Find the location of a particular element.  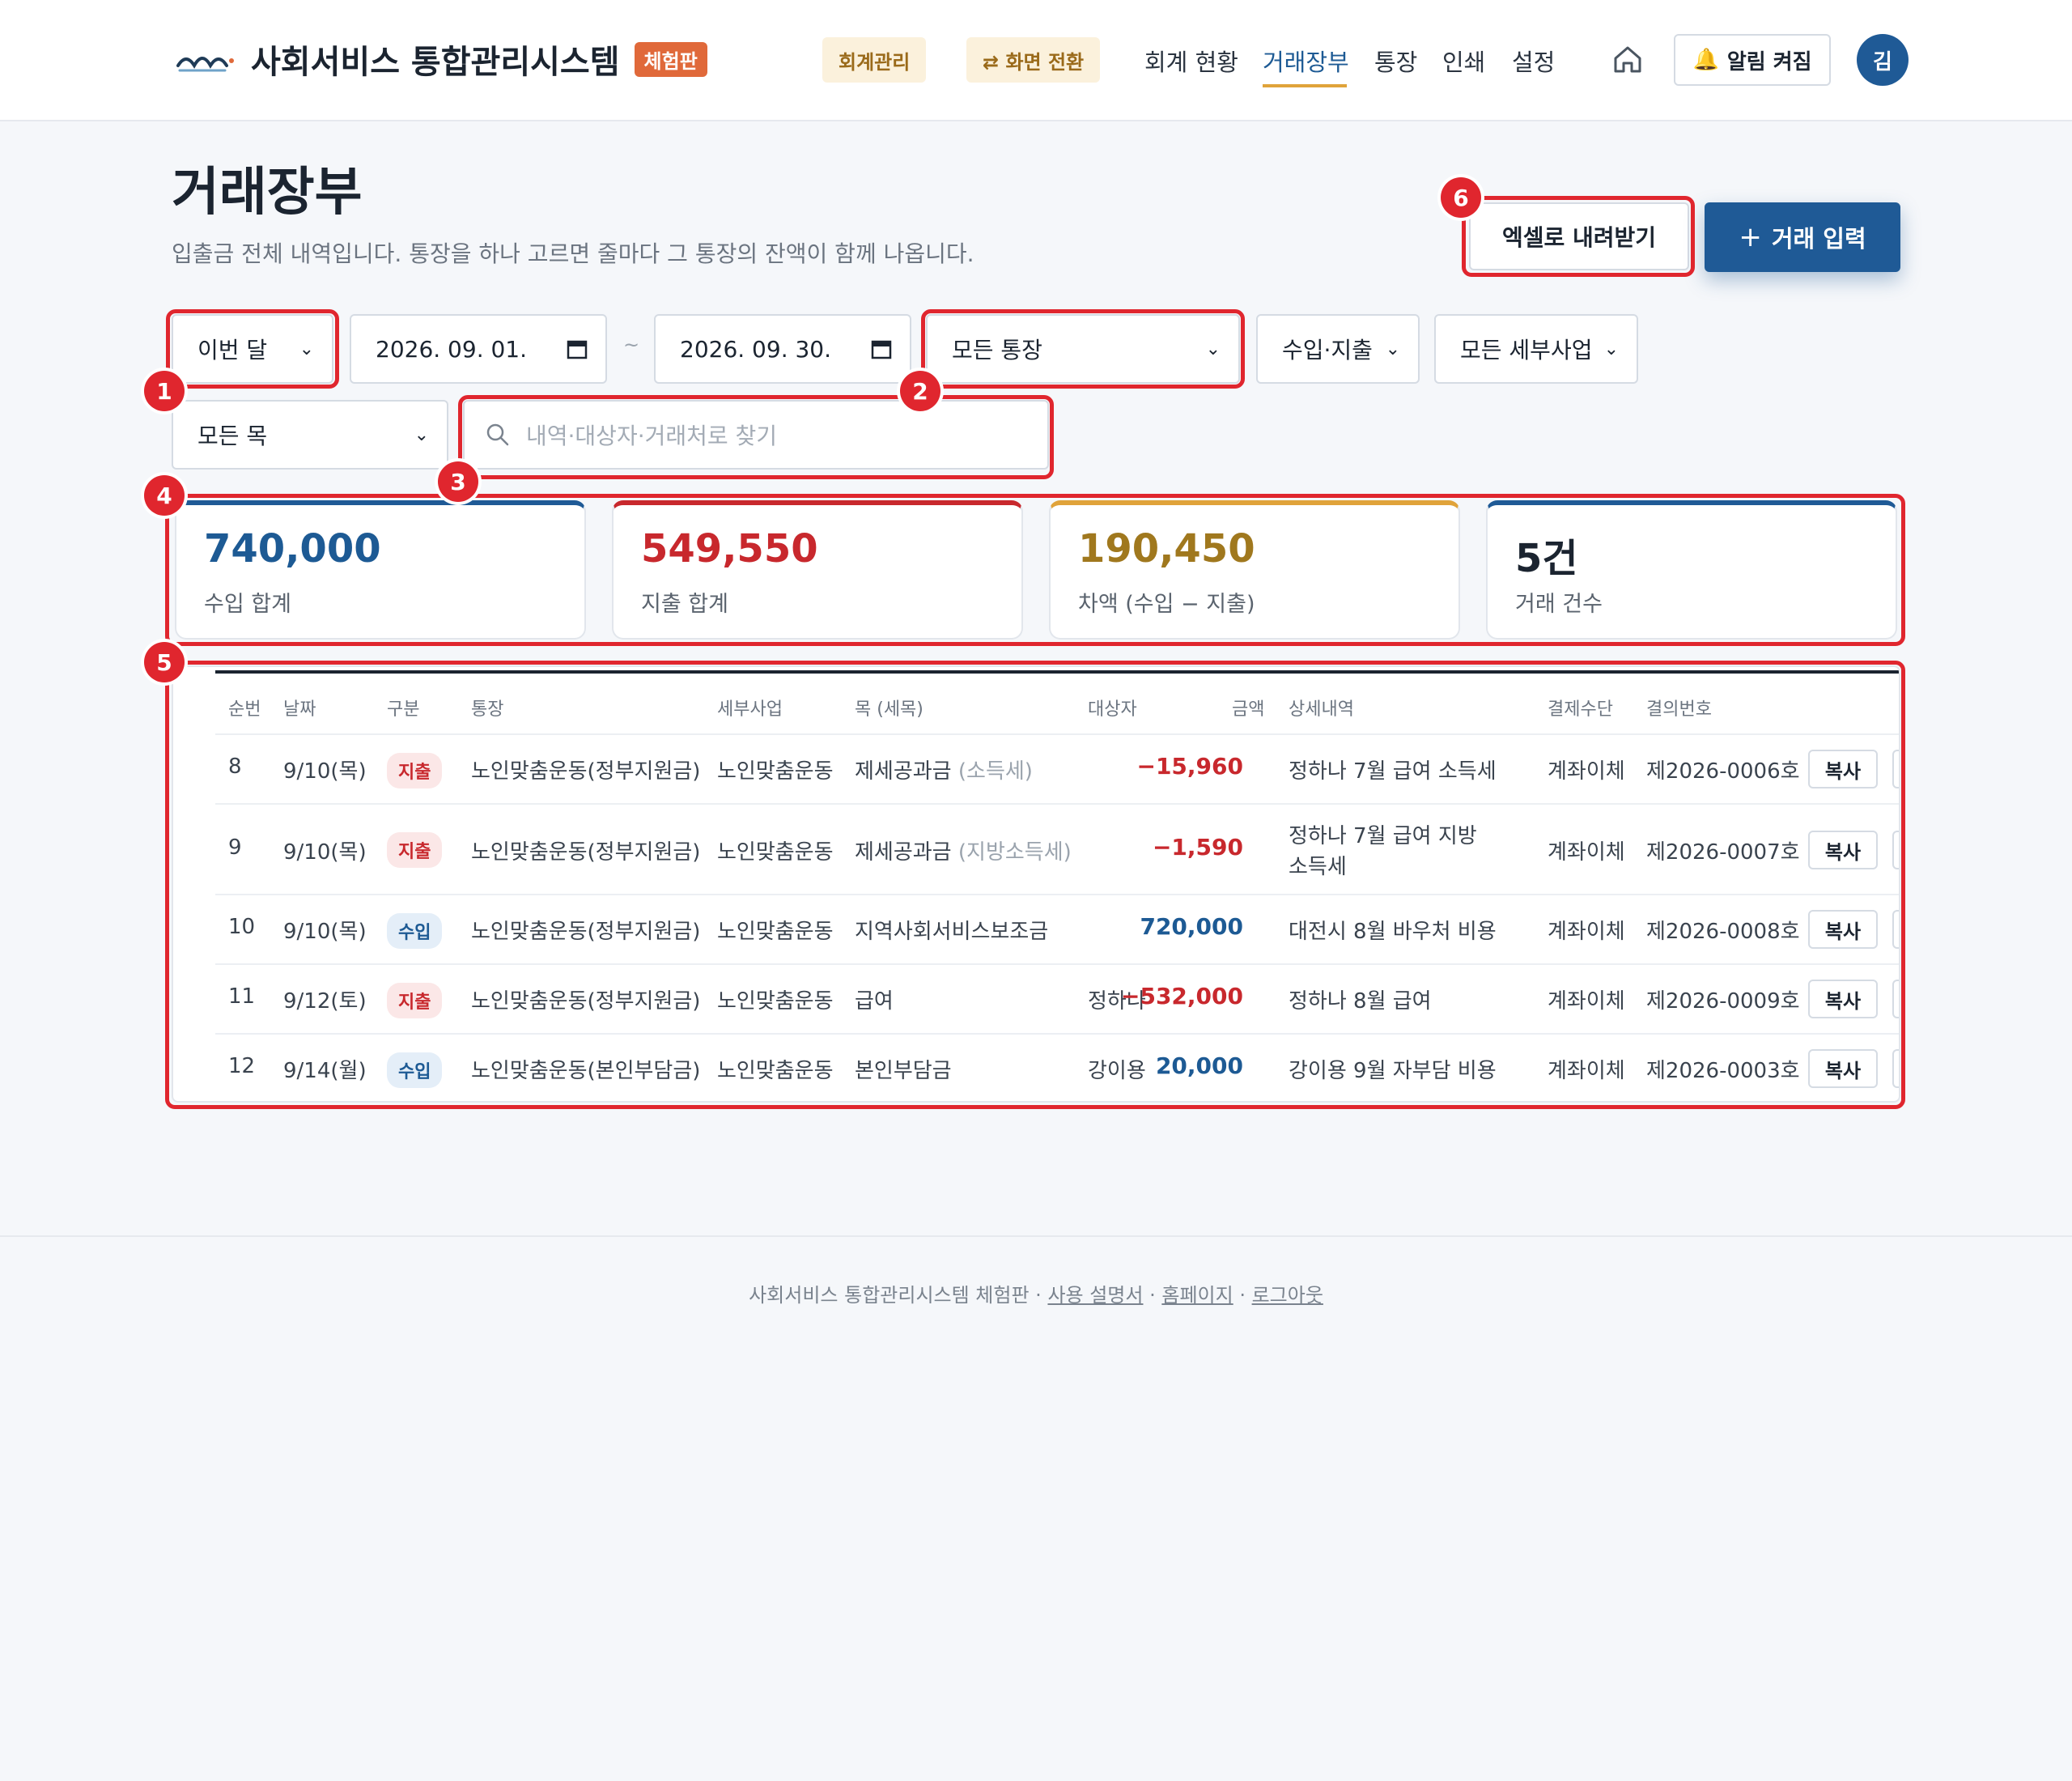

account-select: 모든 통장 ⌄ is located at coordinates (1083, 349).